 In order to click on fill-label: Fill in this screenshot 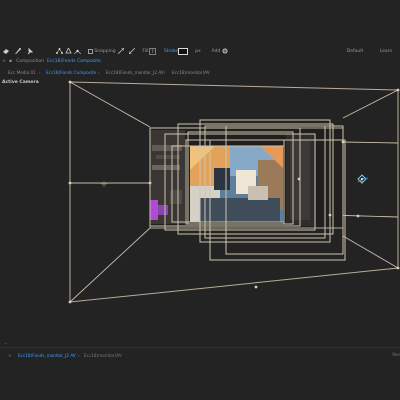, I will do `click(145, 51)`.